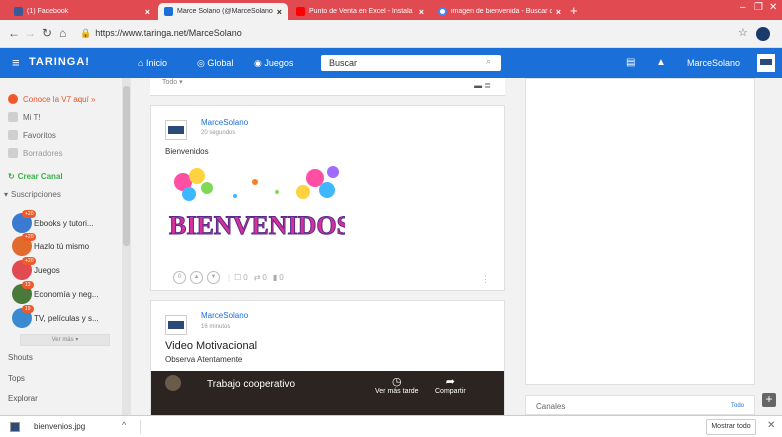  I want to click on sidebar-scrollbar, so click(126, 246).